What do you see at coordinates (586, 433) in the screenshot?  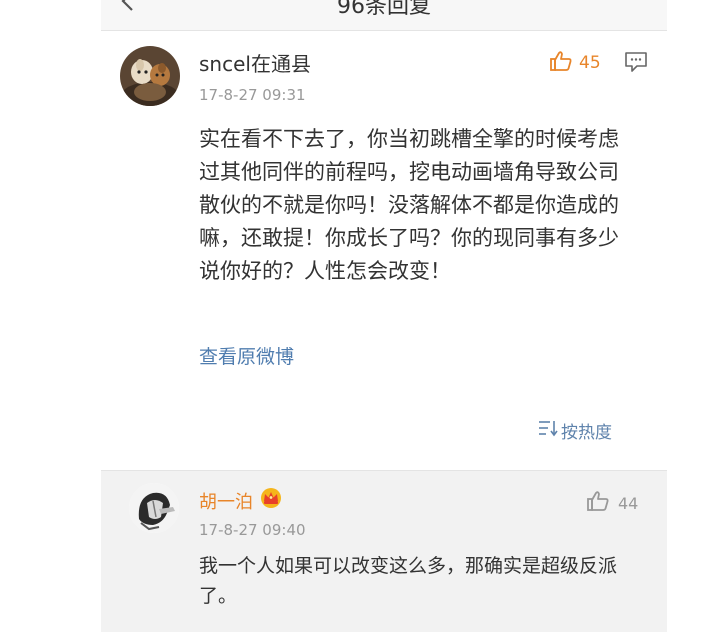 I see `sort-label: 按热度` at bounding box center [586, 433].